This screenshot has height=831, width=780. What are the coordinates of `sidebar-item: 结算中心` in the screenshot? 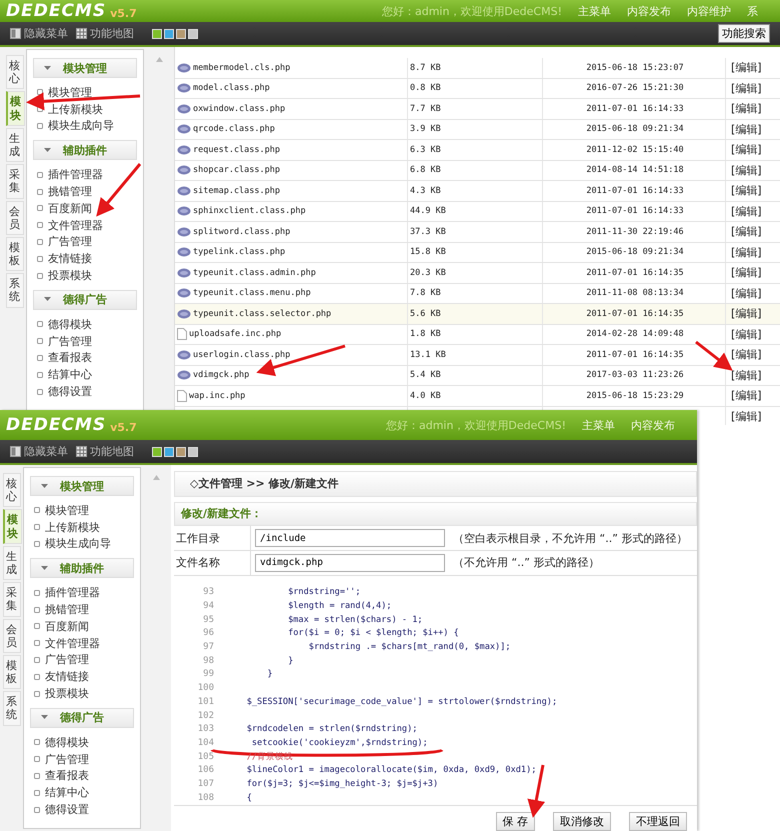 It's located at (67, 792).